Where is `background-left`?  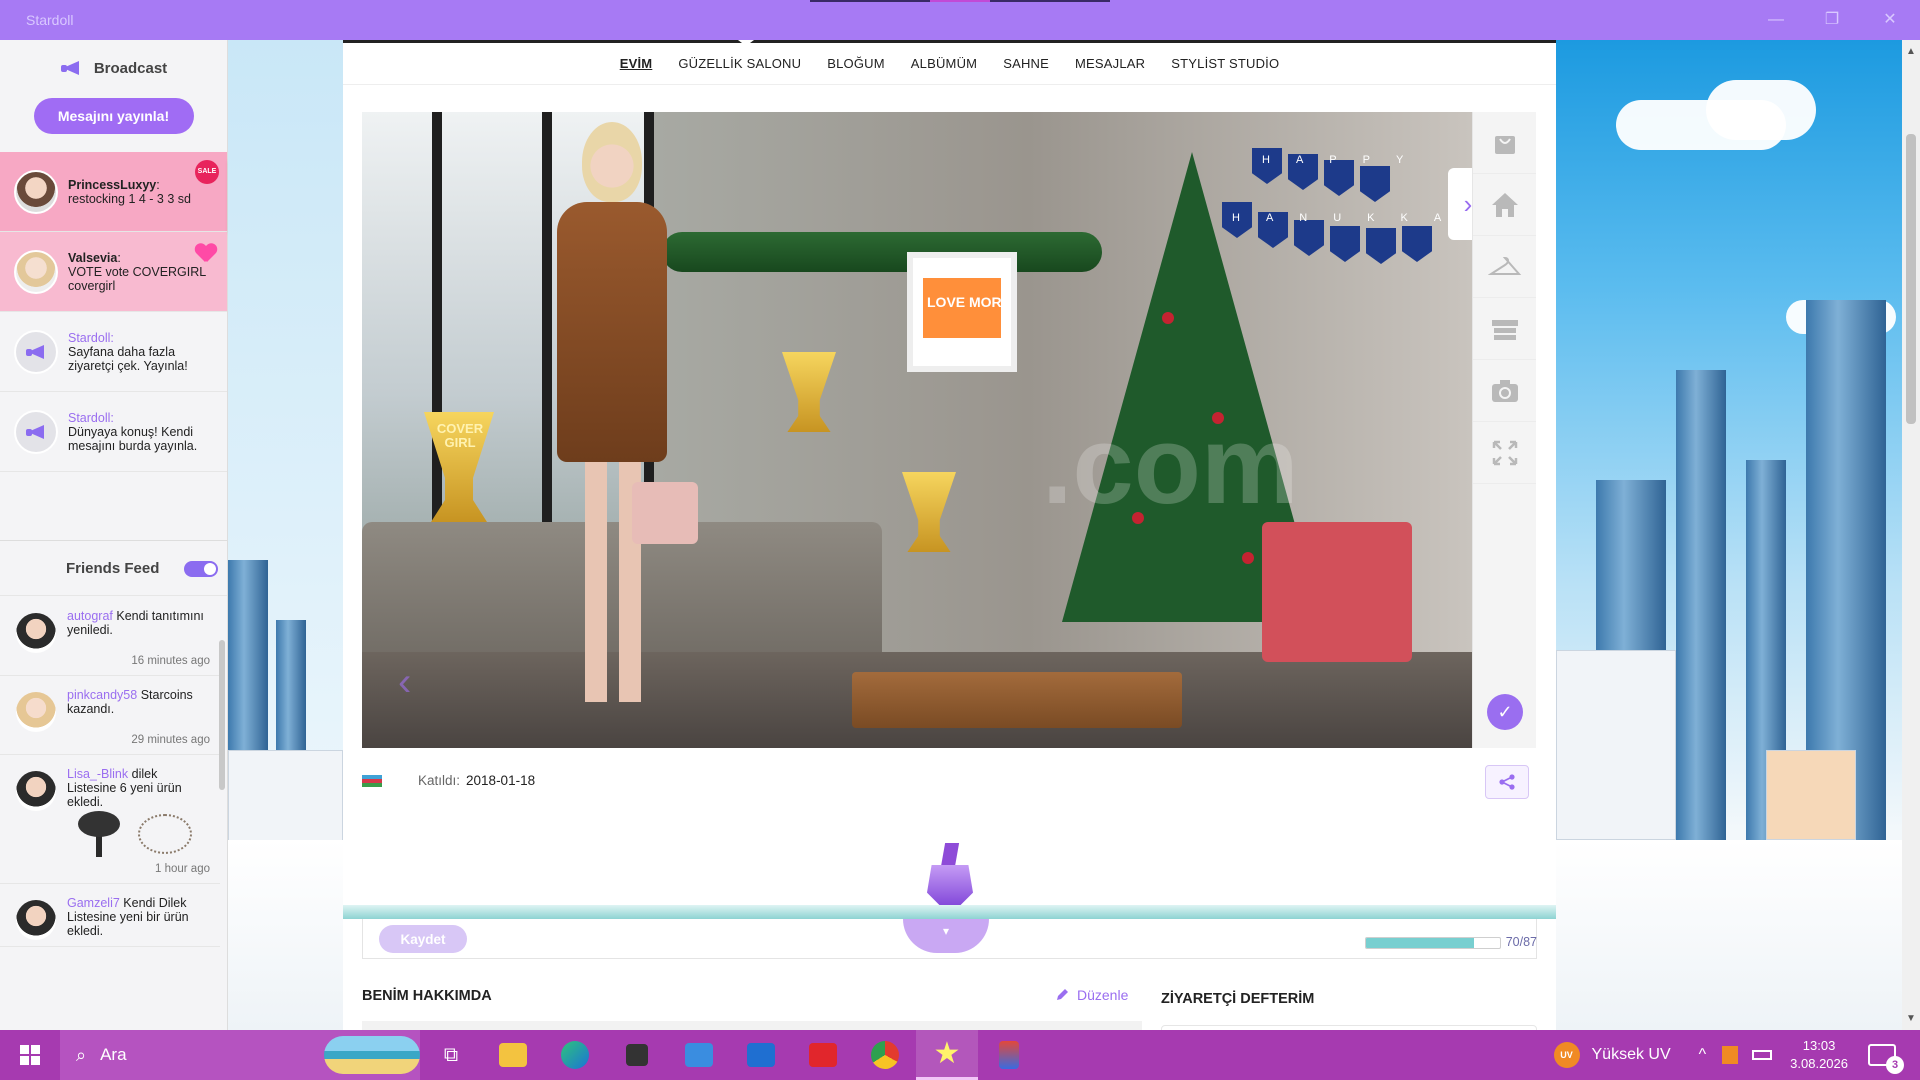
background-left is located at coordinates (285, 535).